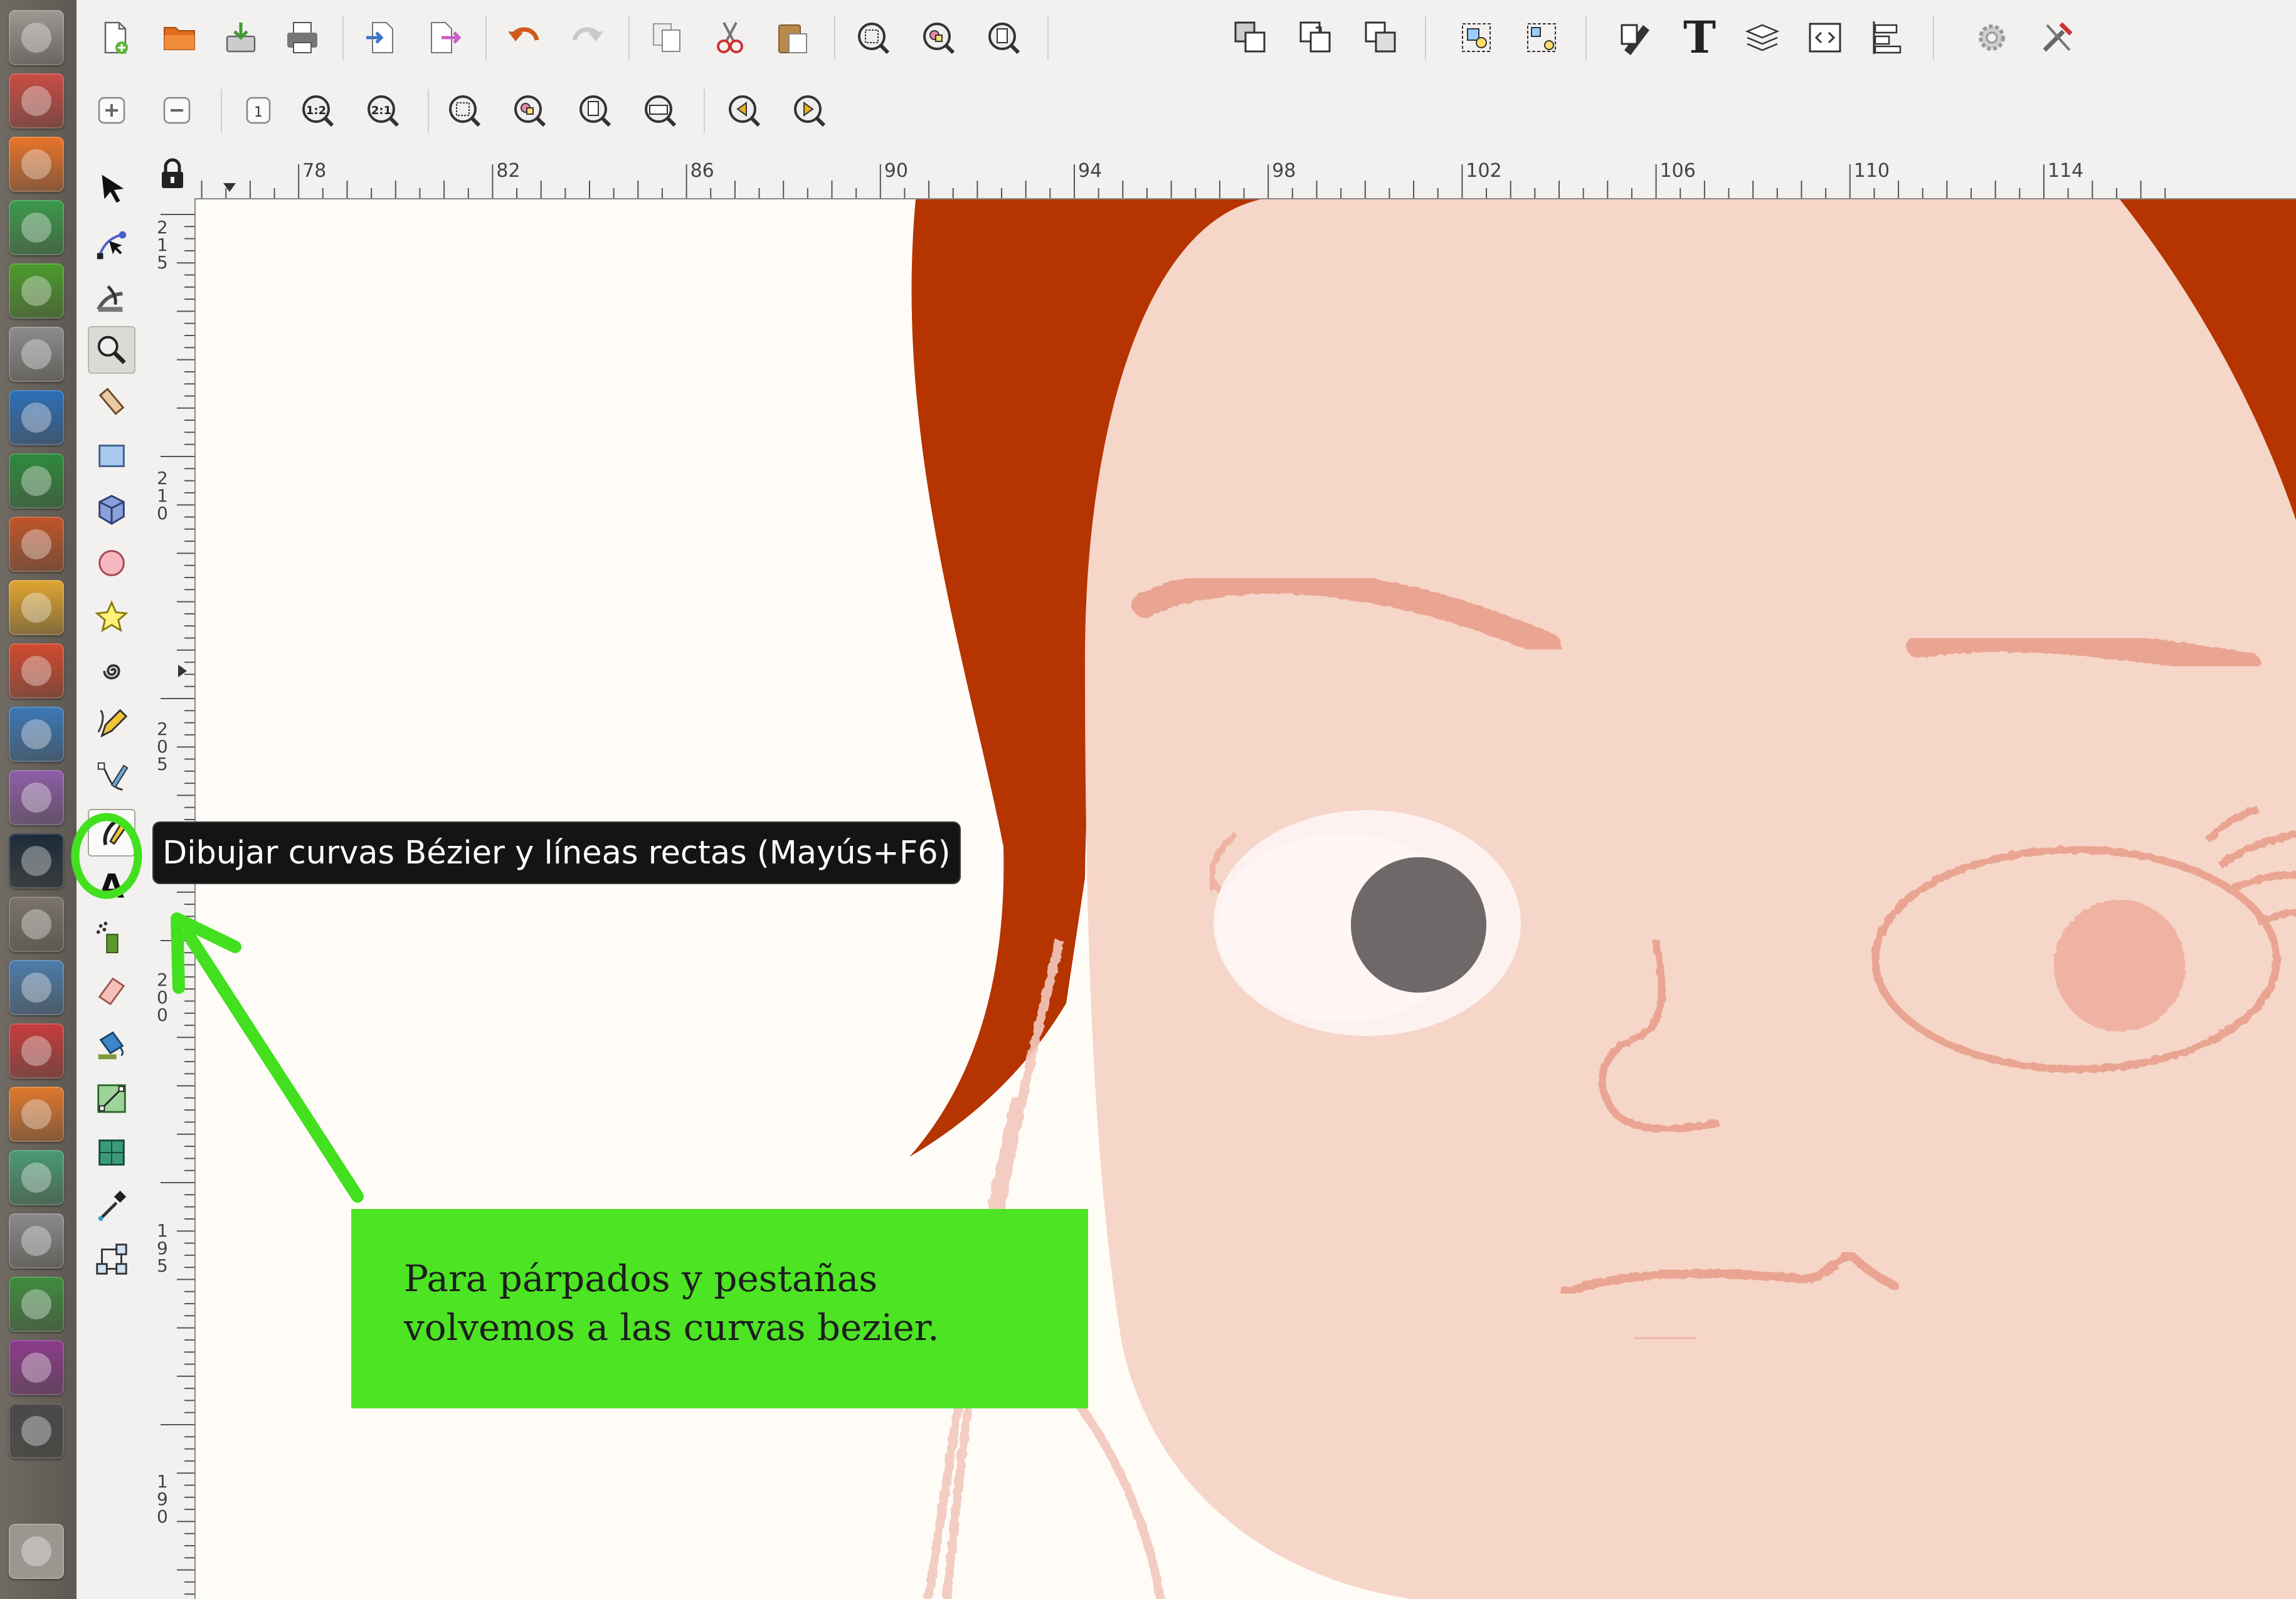  What do you see at coordinates (36, 1431) in the screenshot?
I see `launcher-terminal-icon` at bounding box center [36, 1431].